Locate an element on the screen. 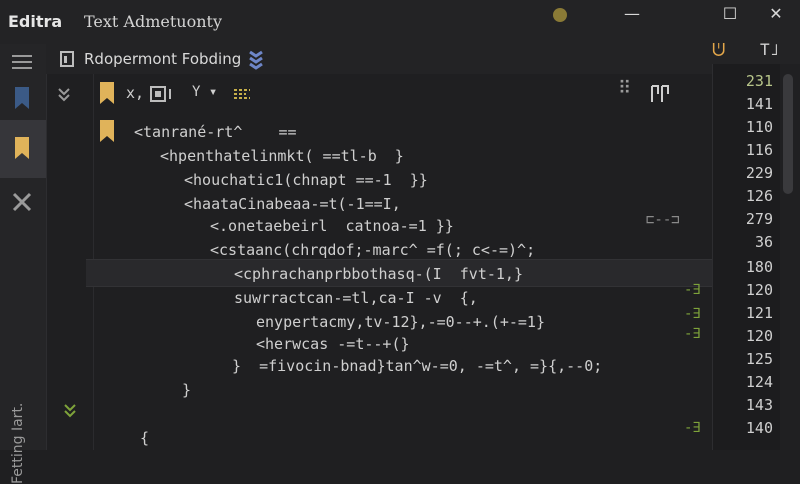 The image size is (800, 484). title-bar: Editra Text Admetuonty — ☐ ✕ is located at coordinates (400, 22).